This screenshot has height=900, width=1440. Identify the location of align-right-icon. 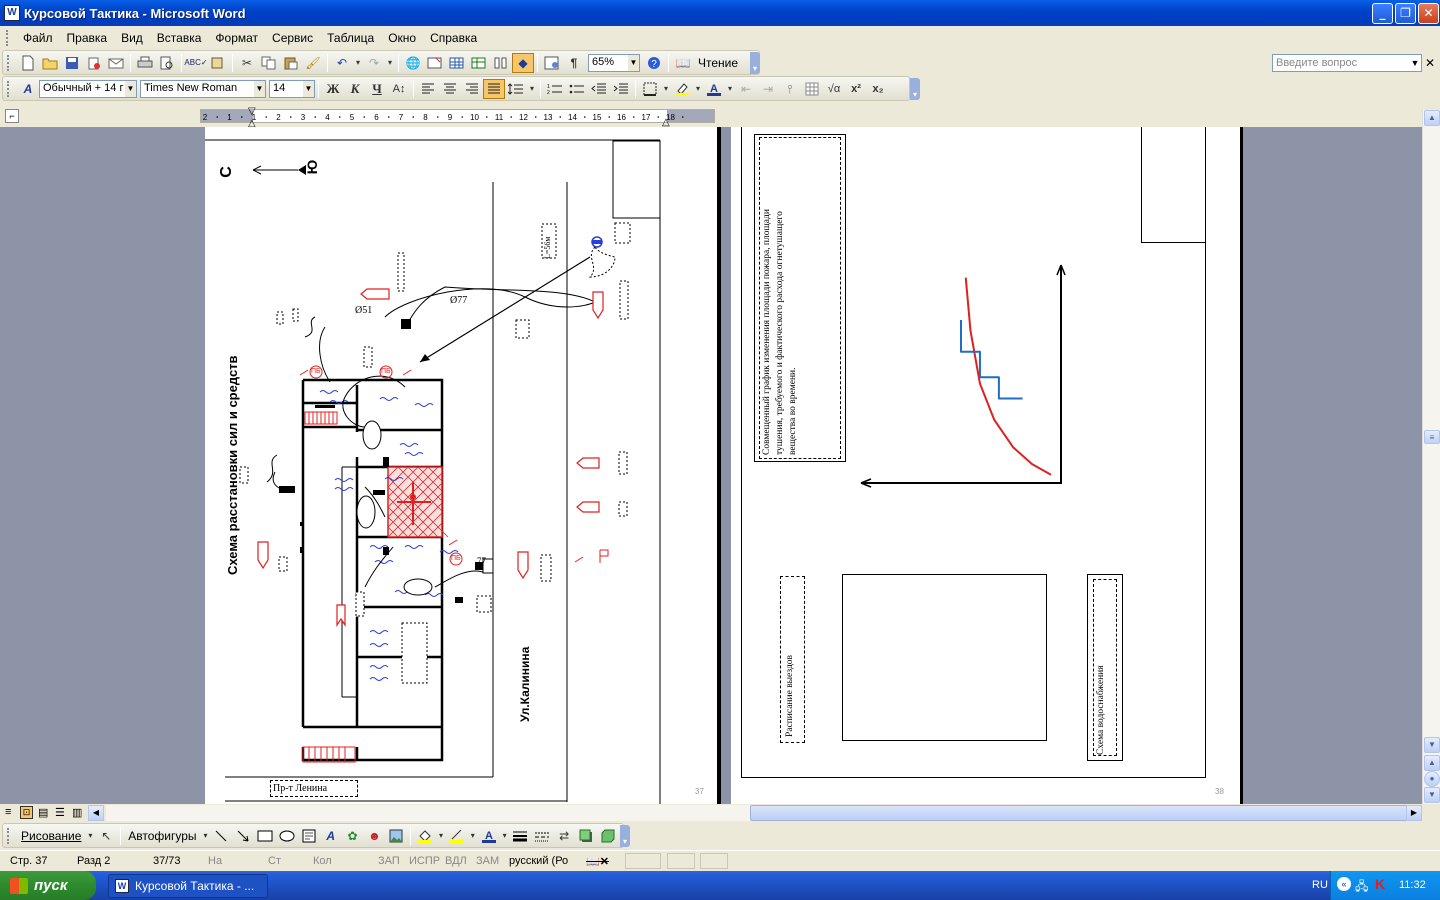
(472, 89).